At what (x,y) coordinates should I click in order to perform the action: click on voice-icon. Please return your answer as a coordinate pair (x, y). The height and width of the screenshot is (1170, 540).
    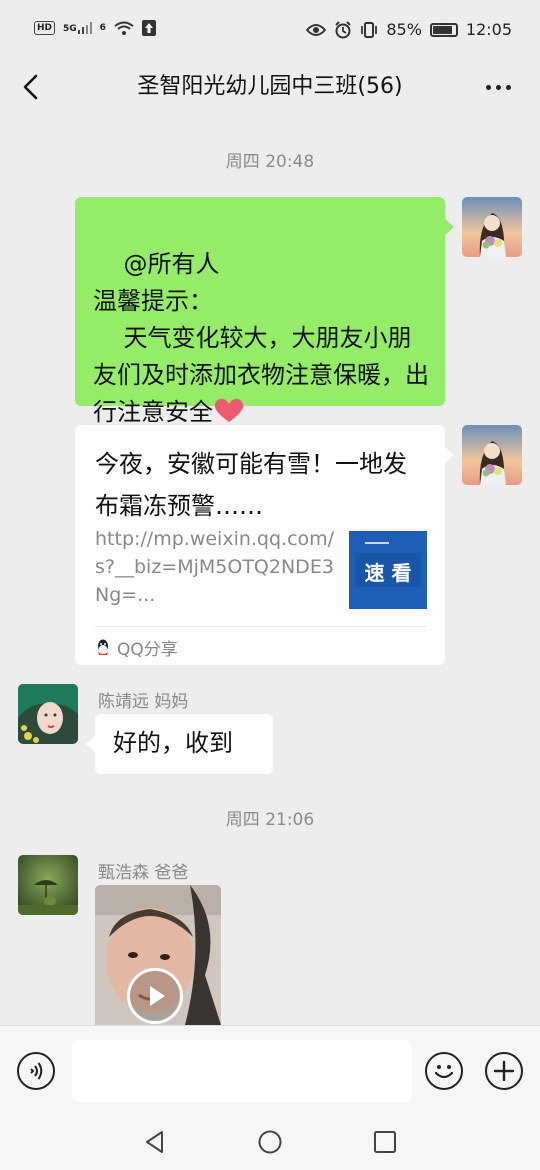
    Looking at the image, I should click on (36, 1071).